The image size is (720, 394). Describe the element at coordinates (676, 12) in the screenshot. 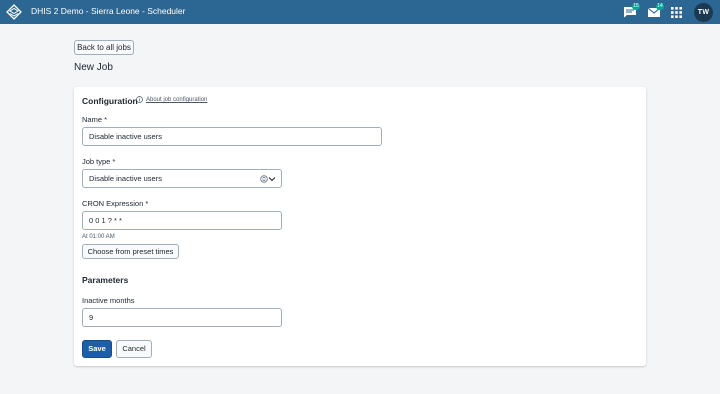

I see `apps-grid-icon` at that location.